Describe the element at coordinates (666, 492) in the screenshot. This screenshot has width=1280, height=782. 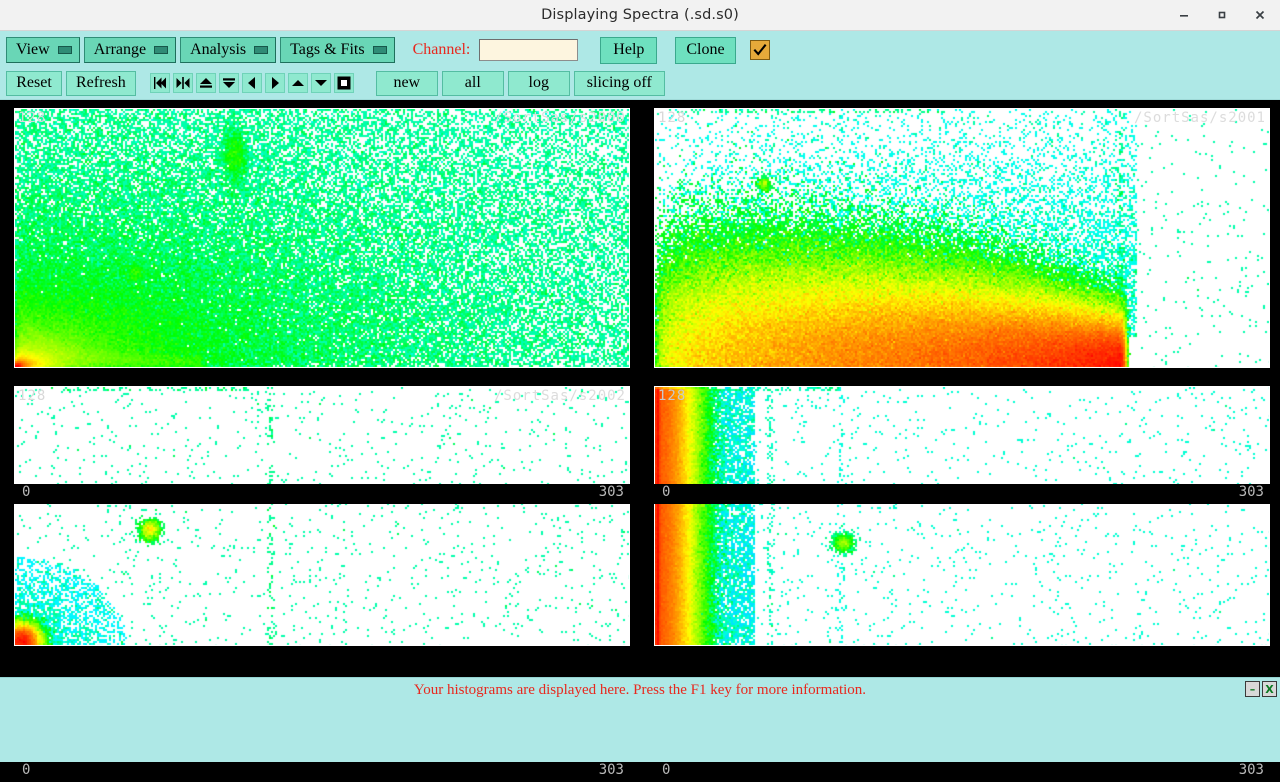
I see `x-min-label-1: 0` at that location.